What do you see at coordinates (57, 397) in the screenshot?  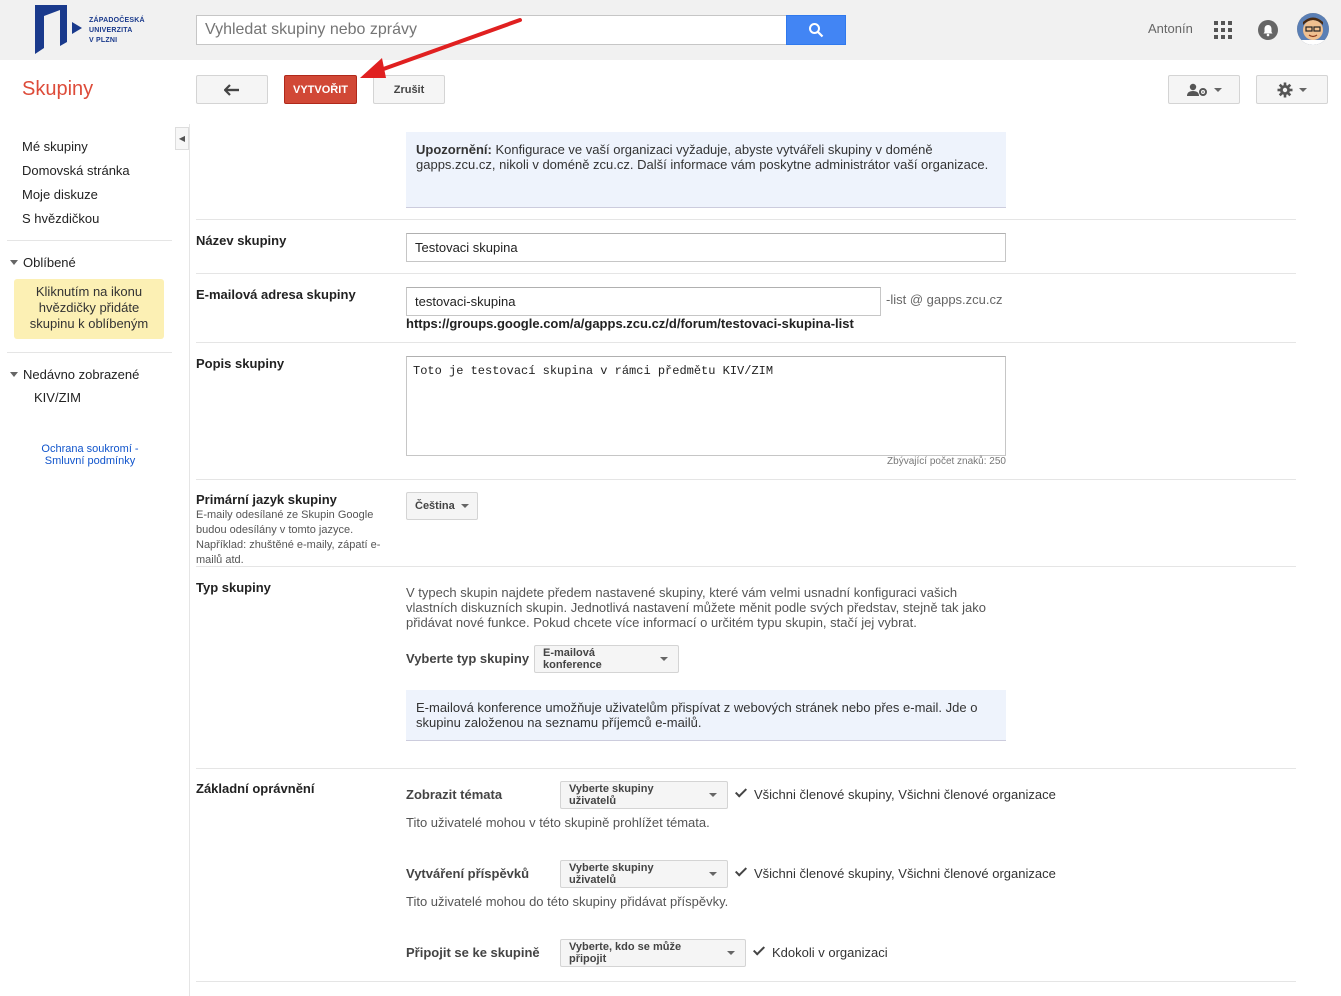 I see `recent-item-kiv-zim: KIV/ZIM` at bounding box center [57, 397].